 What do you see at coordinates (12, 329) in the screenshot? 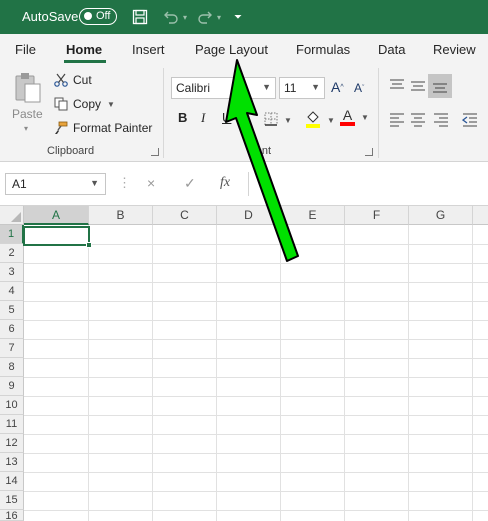
I see `row-header: 6` at bounding box center [12, 329].